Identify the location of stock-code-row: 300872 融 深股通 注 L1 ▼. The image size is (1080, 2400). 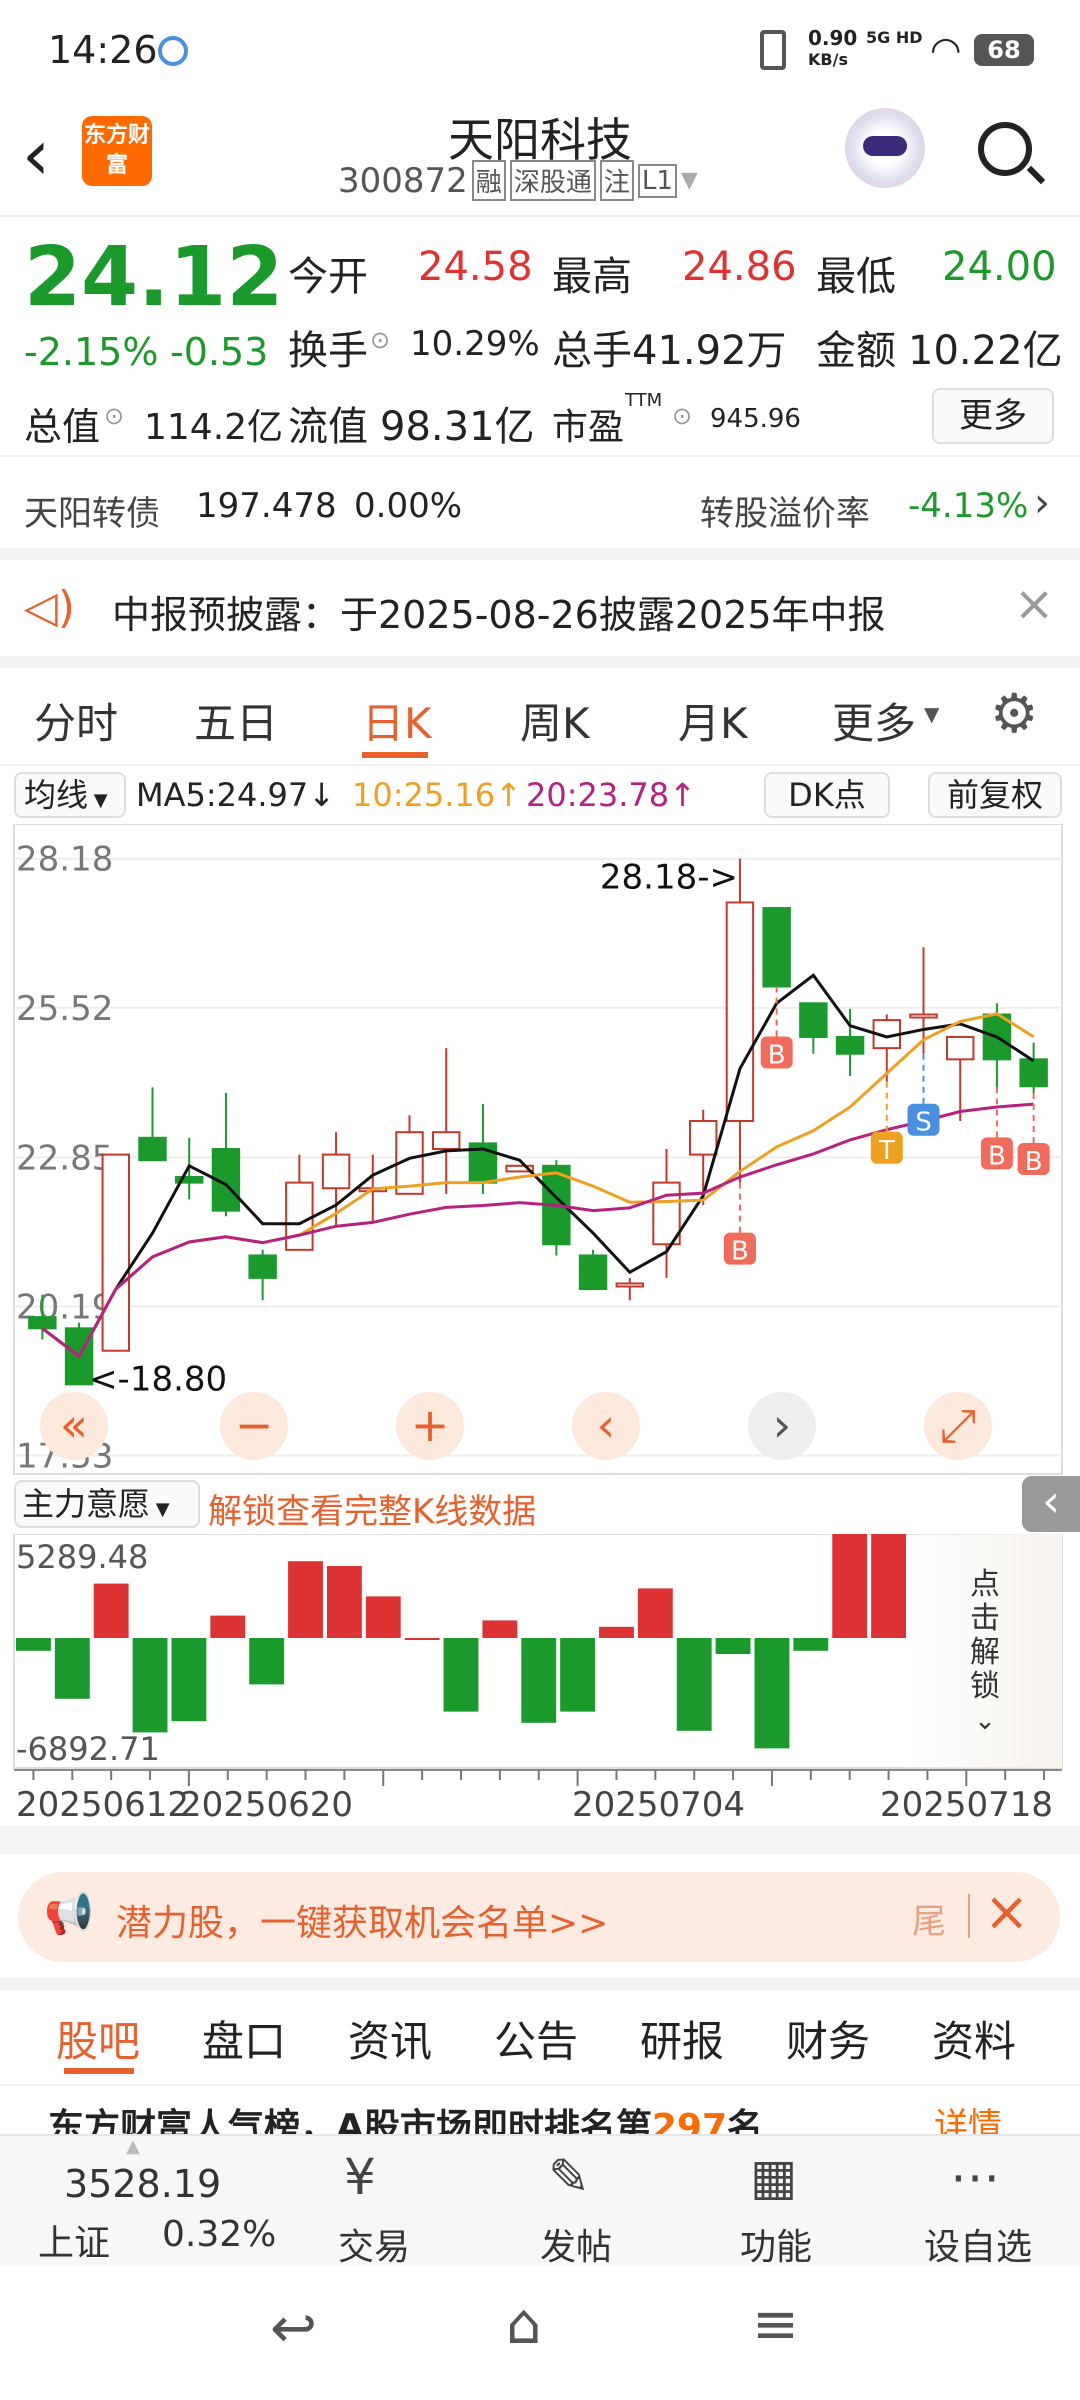
(518, 180).